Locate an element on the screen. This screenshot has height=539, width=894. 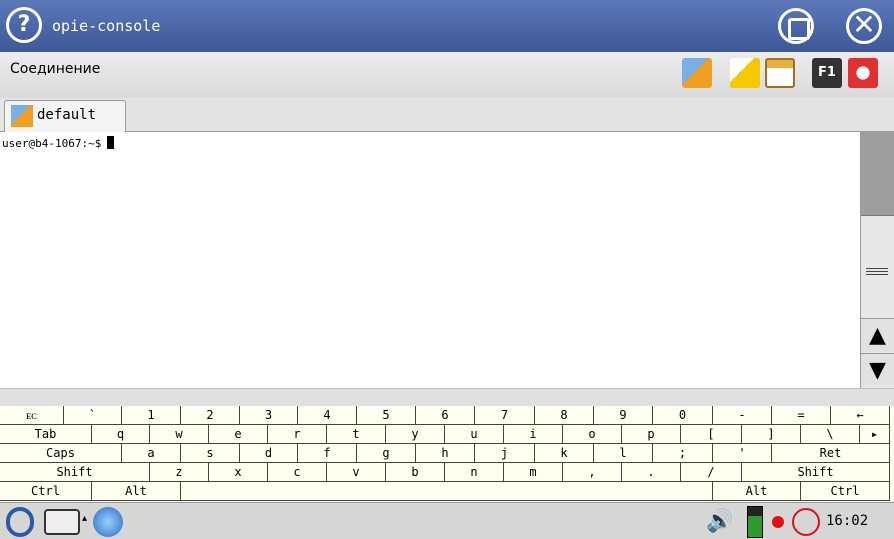
key: y is located at coordinates (415, 434).